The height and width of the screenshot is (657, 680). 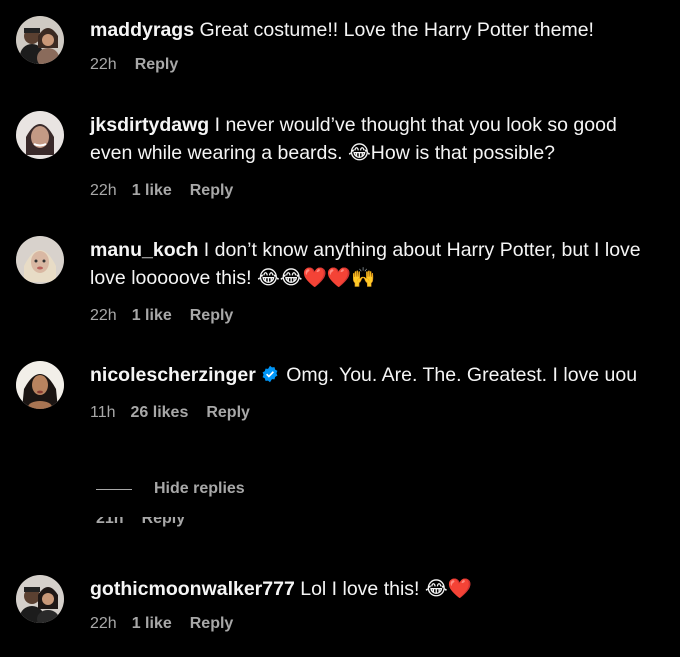 I want to click on verified-badge-icon, so click(x=270, y=374).